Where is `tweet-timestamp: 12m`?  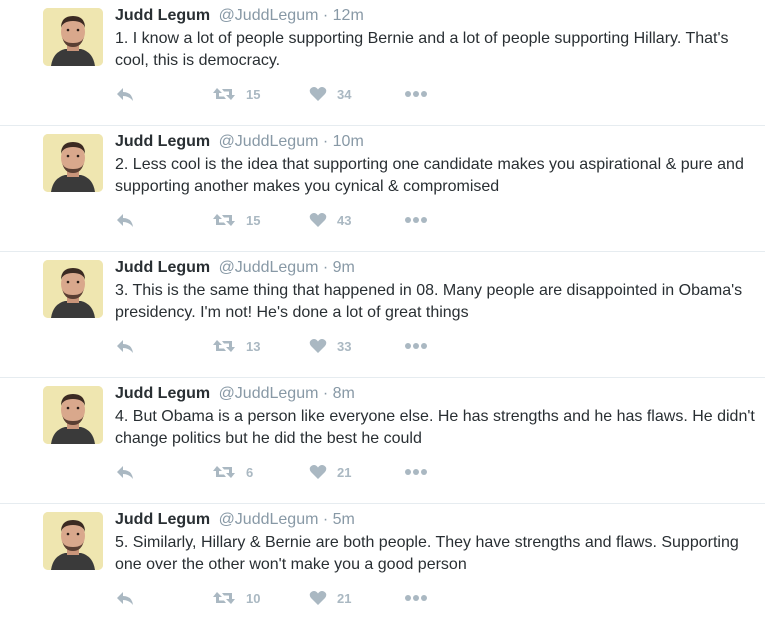
tweet-timestamp: 12m is located at coordinates (348, 15).